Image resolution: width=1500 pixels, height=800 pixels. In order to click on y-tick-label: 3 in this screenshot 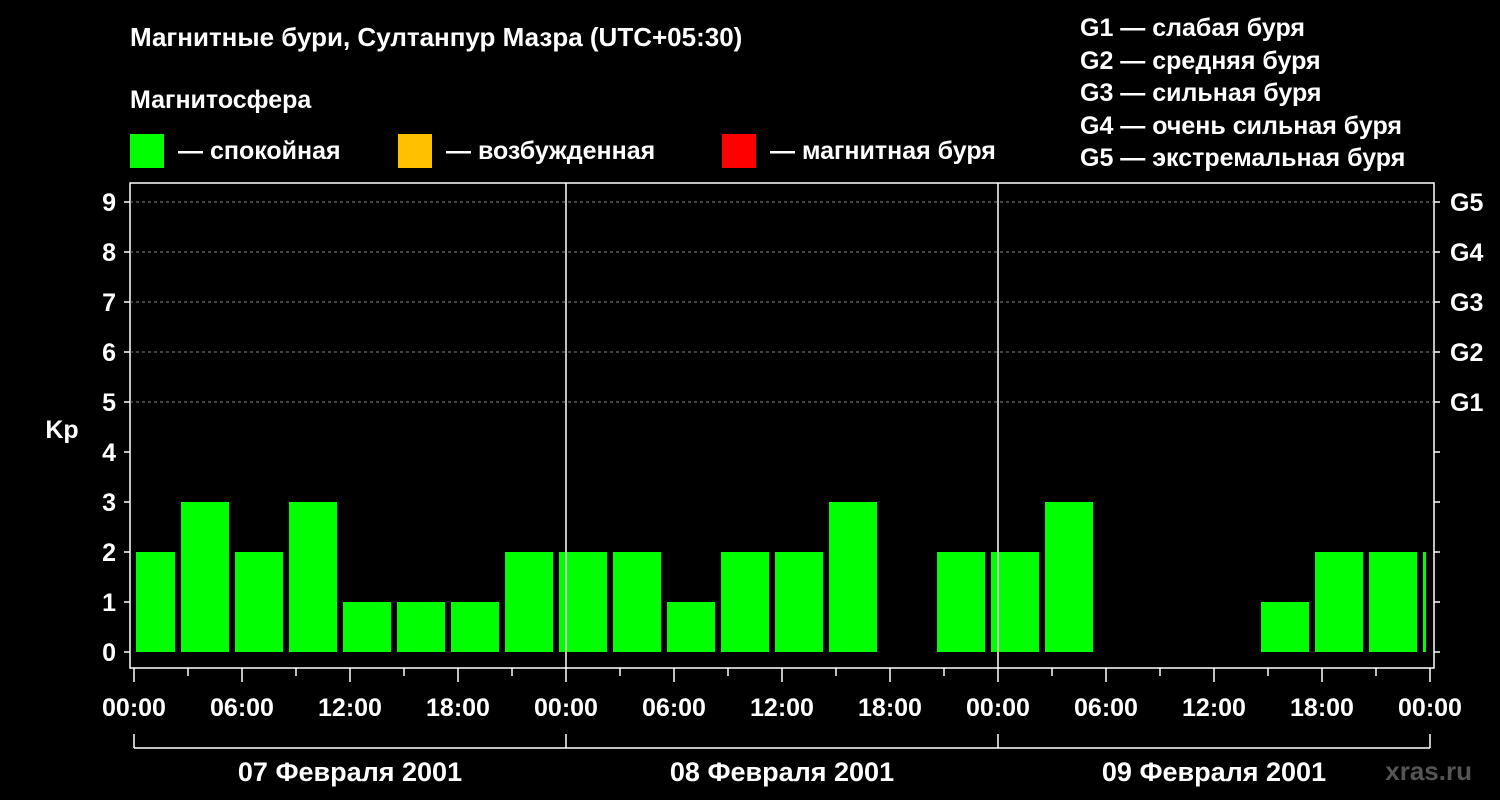, I will do `click(109, 503)`.